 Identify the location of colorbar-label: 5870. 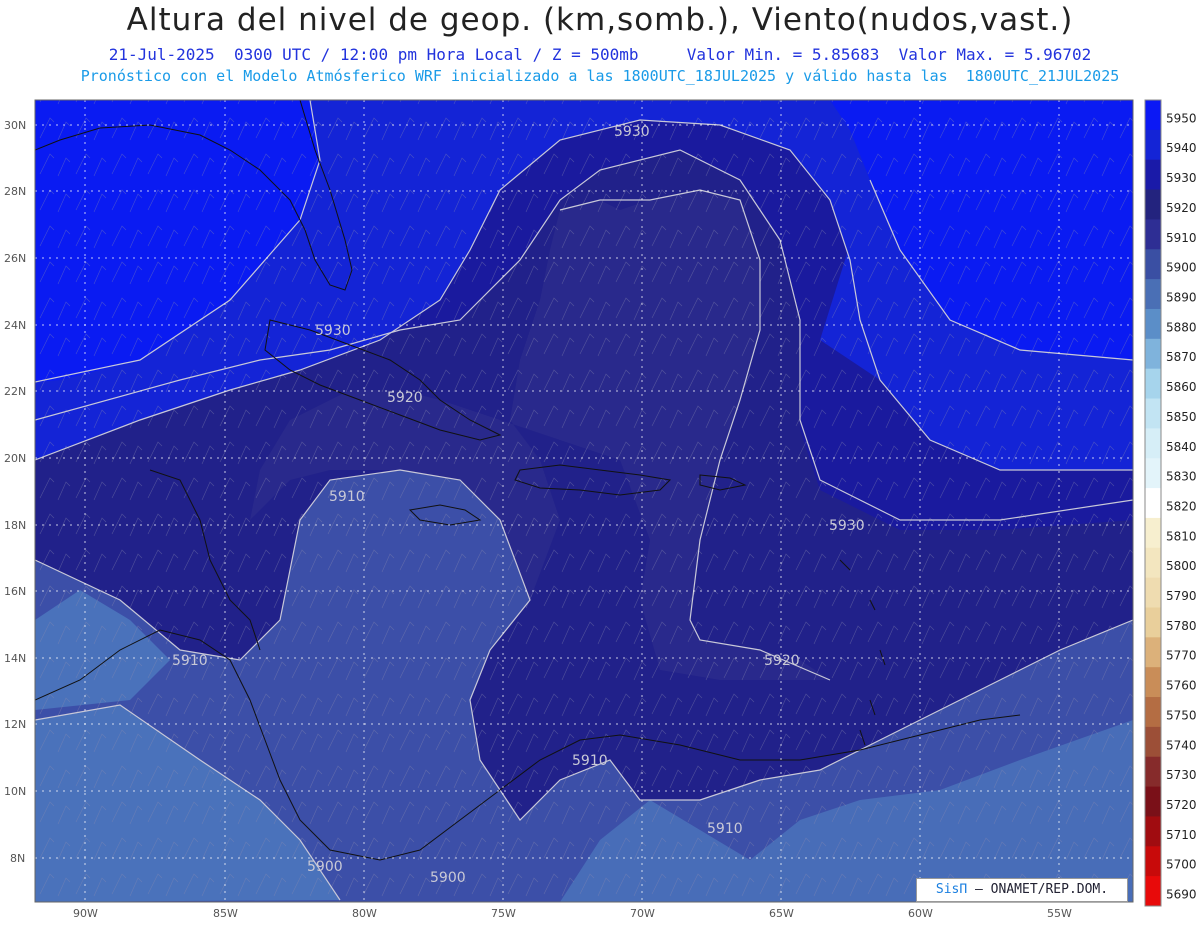
(1181, 357).